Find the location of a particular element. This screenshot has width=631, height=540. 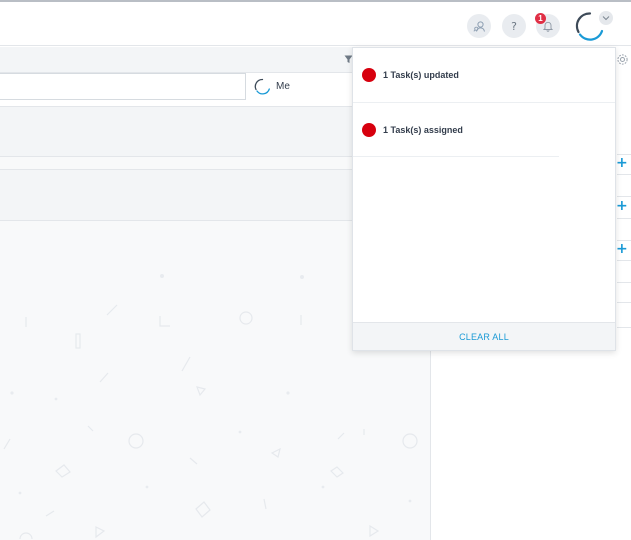

divider is located at coordinates (456, 156).